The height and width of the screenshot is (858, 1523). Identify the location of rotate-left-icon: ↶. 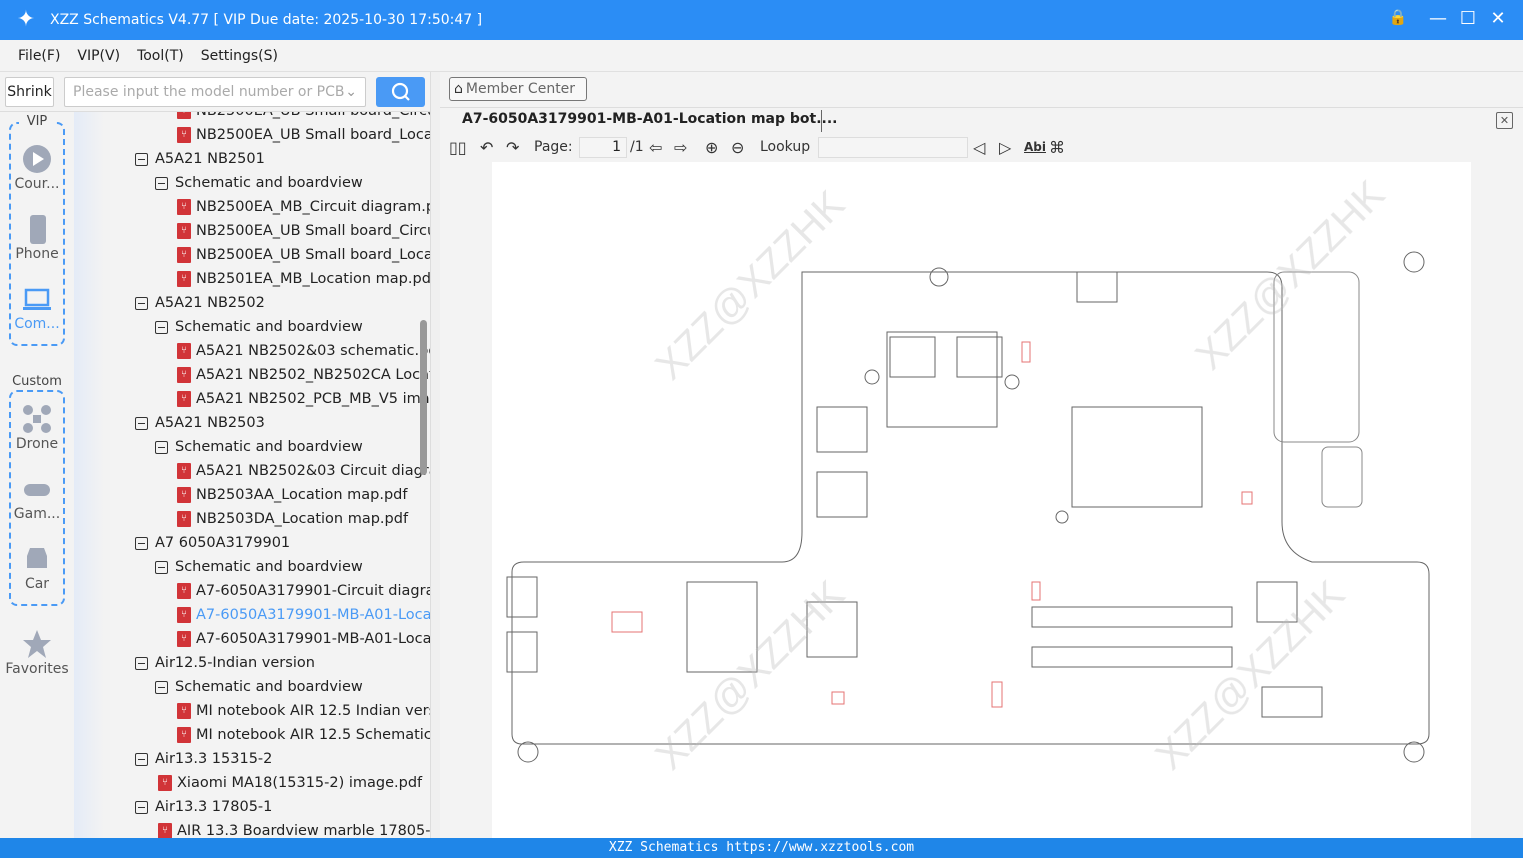
(486, 147).